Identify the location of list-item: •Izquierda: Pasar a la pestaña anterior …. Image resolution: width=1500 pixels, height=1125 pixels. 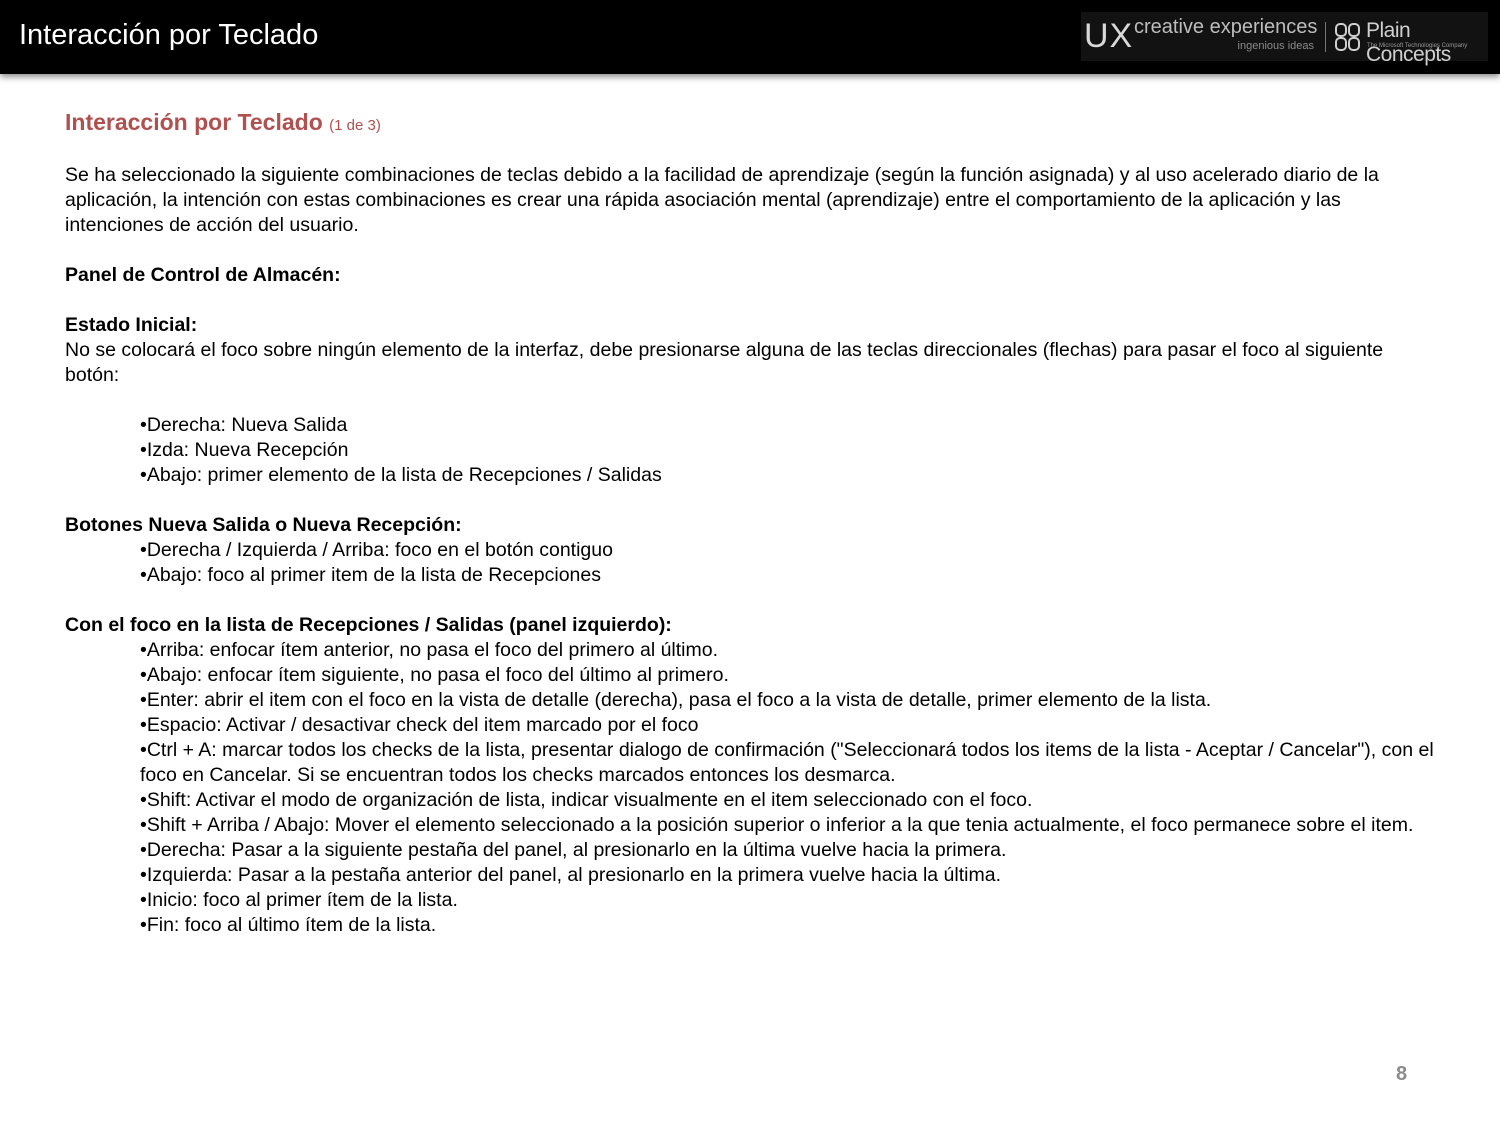
(570, 875).